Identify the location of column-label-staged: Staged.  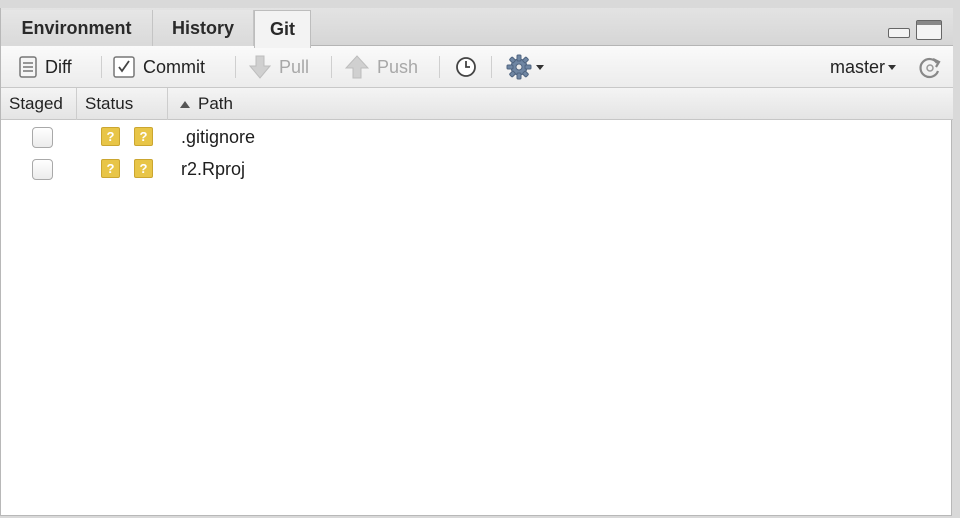
(36, 103).